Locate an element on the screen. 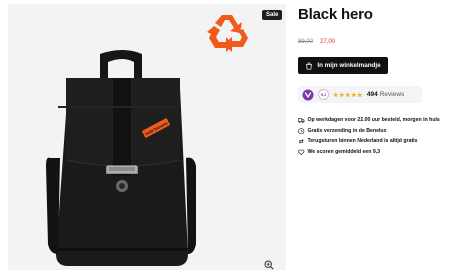 The width and height of the screenshot is (475, 270). usp-text: We scoren gemiddeld een 9,3 is located at coordinates (344, 151).